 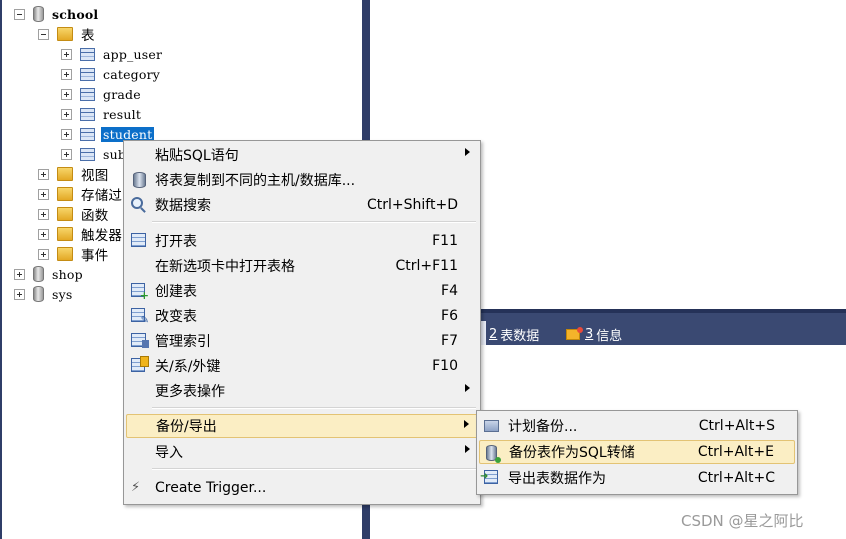 What do you see at coordinates (493, 334) in the screenshot?
I see `tab-number: 2` at bounding box center [493, 334].